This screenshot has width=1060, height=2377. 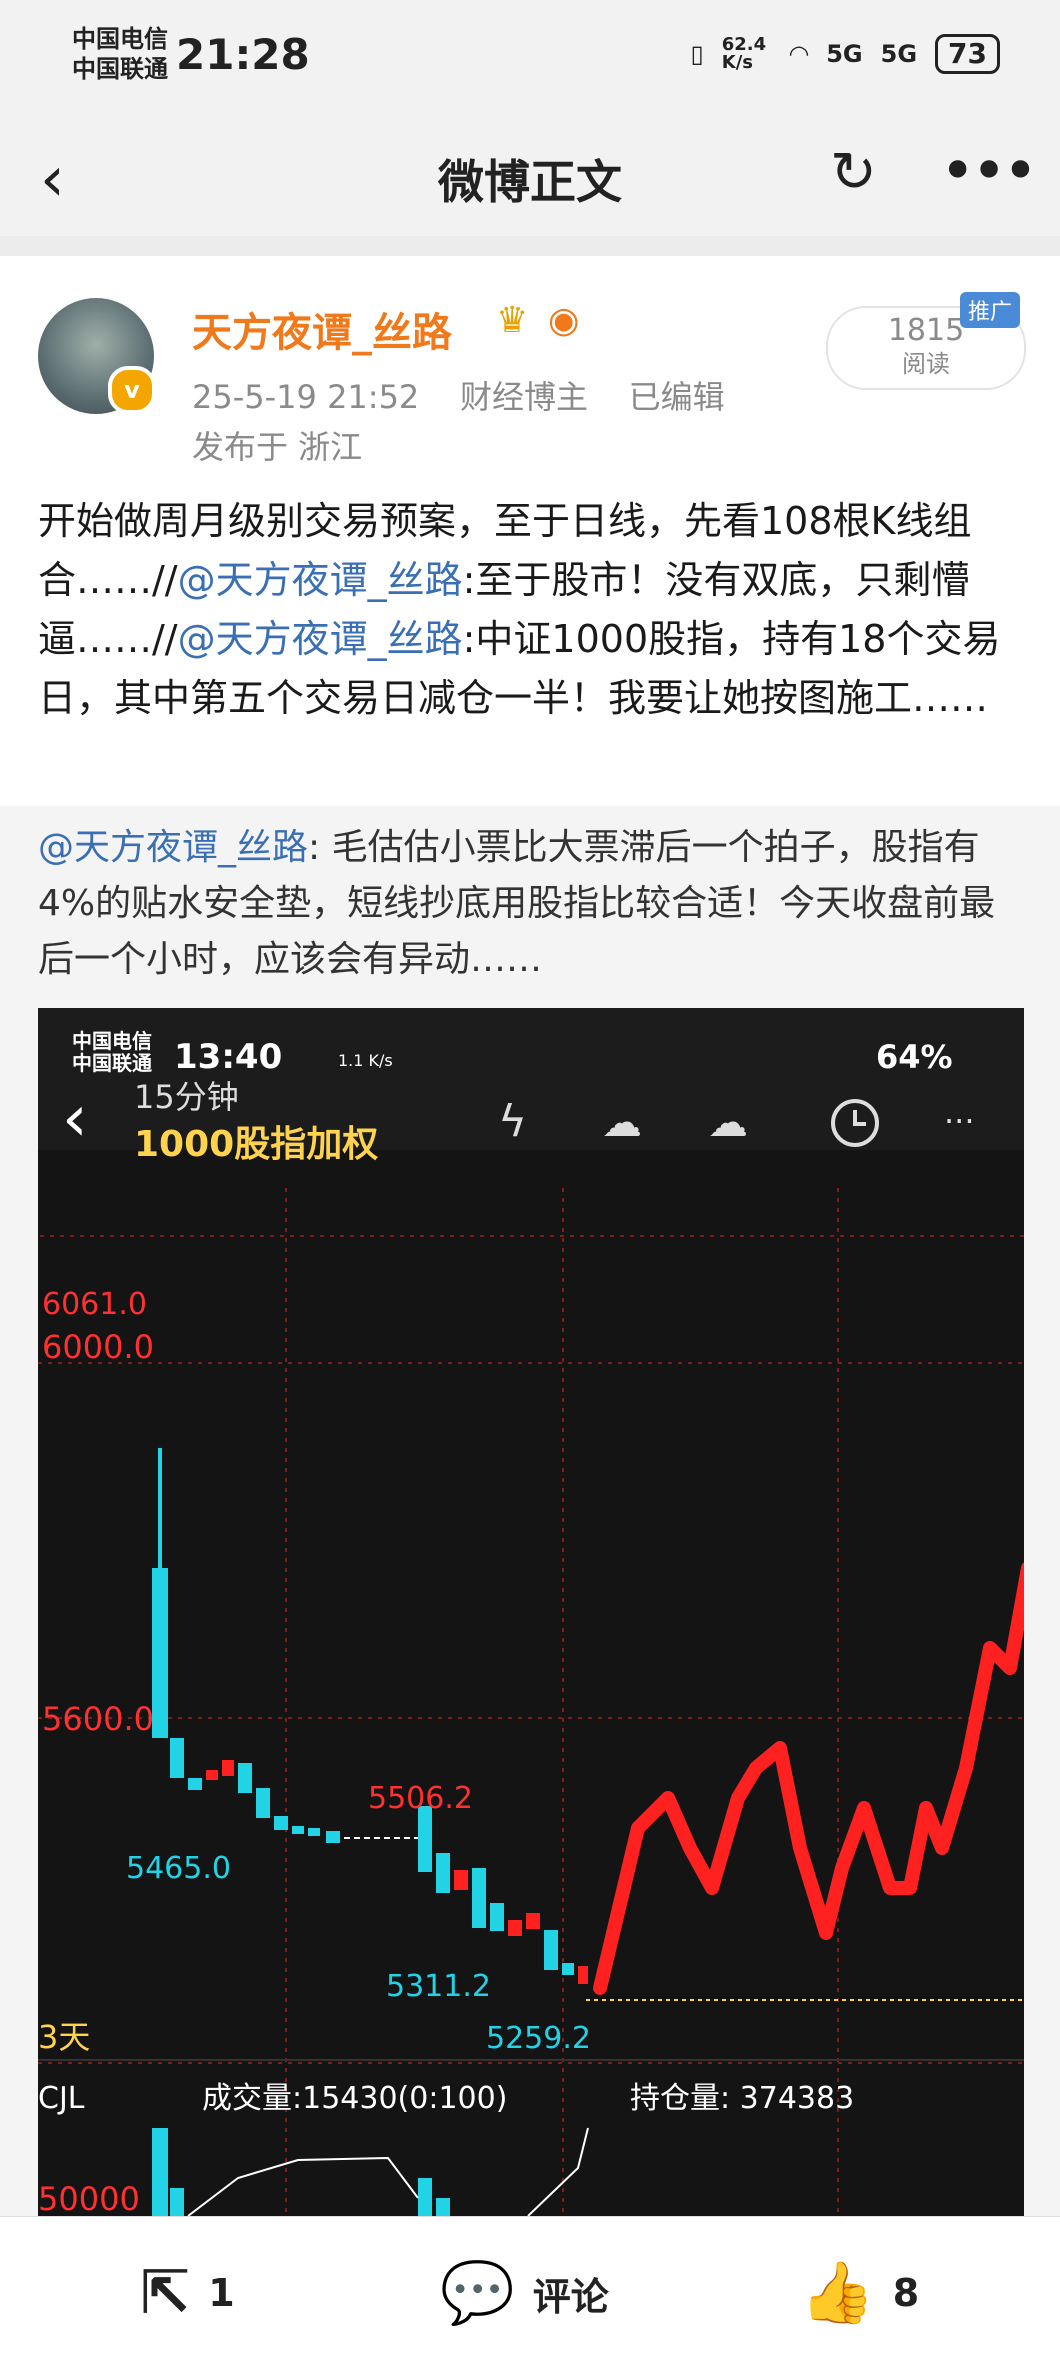 What do you see at coordinates (899, 54) in the screenshot?
I see `signal-2: 5G` at bounding box center [899, 54].